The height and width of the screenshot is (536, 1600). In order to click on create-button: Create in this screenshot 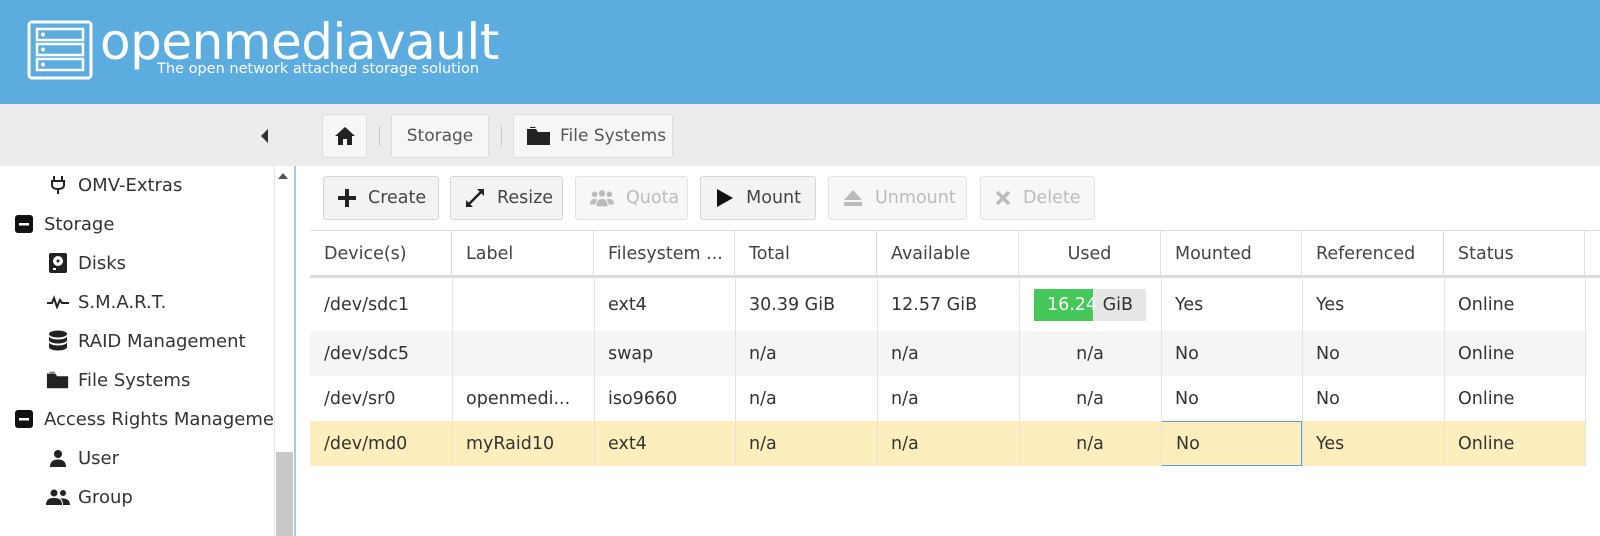, I will do `click(381, 198)`.